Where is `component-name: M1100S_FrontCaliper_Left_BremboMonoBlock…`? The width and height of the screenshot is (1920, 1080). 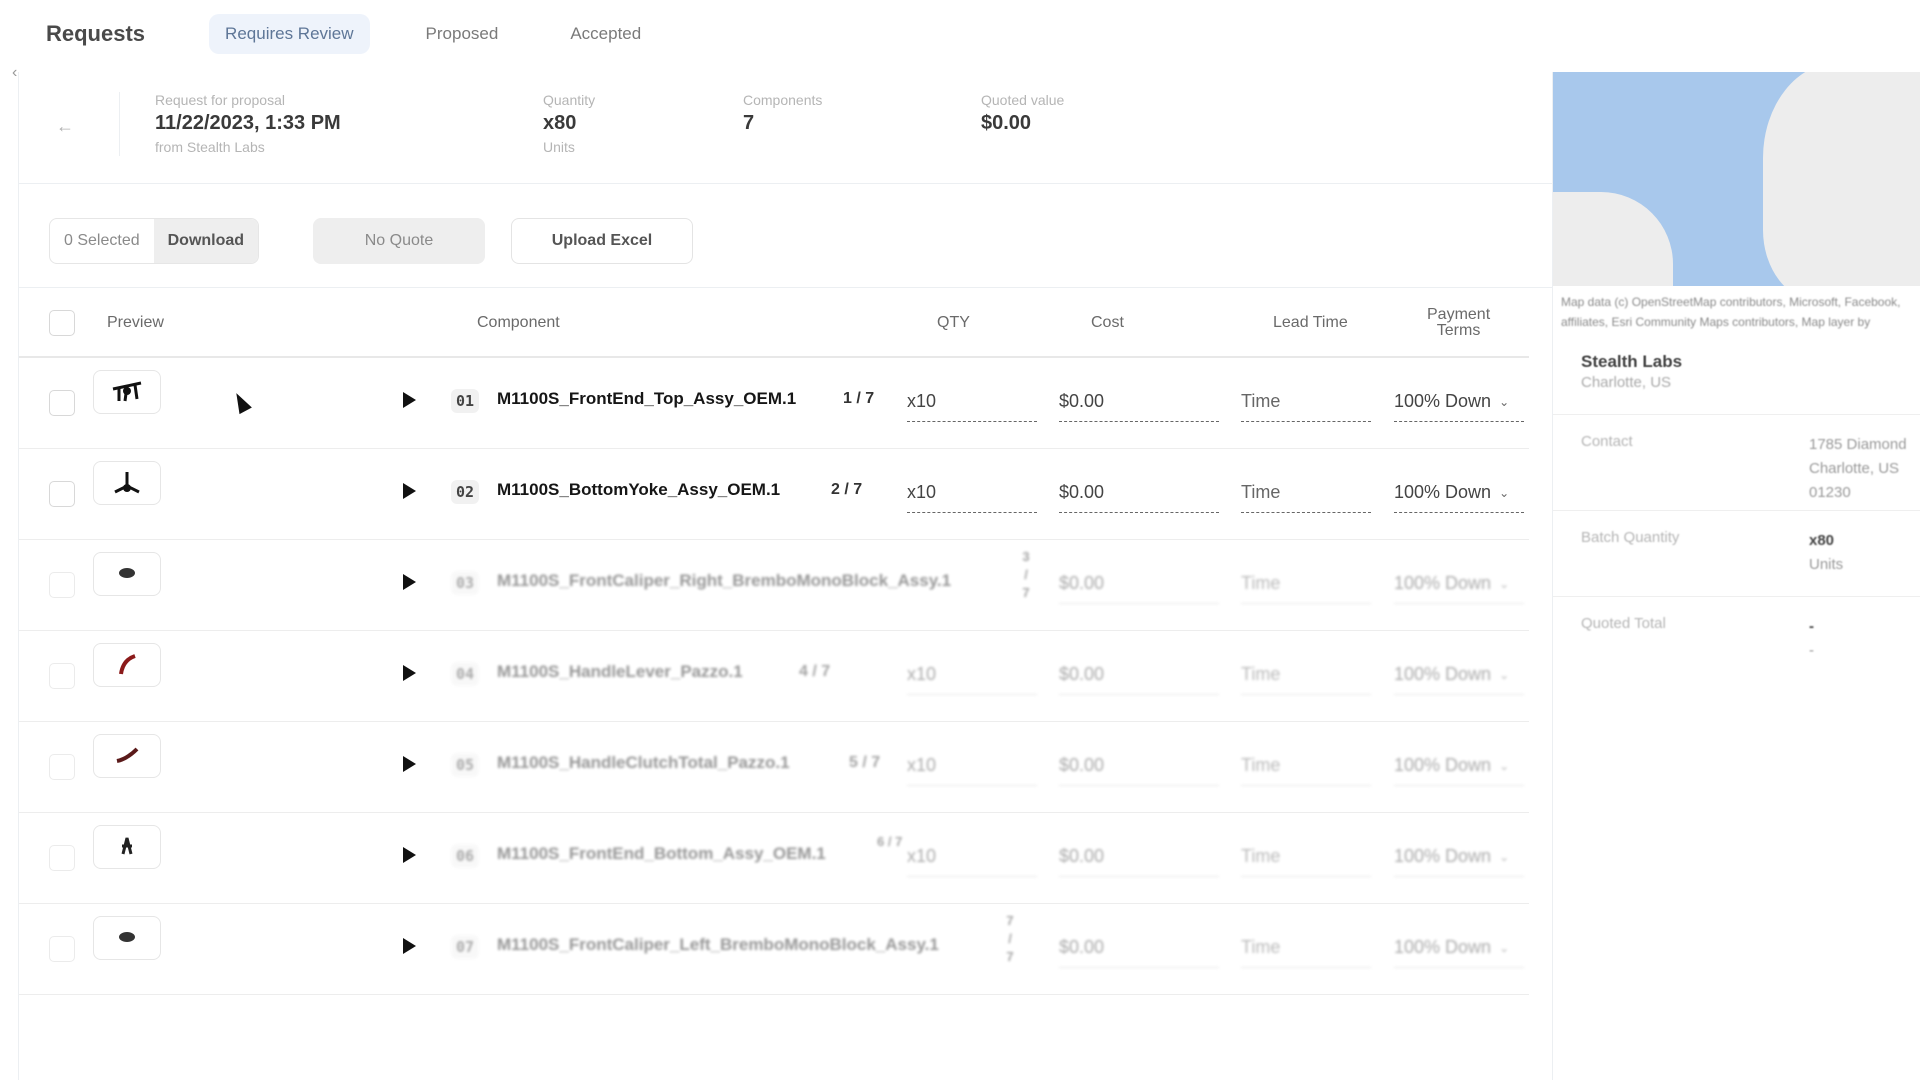
component-name: M1100S_FrontCaliper_Left_BremboMonoBlock… is located at coordinates (718, 944).